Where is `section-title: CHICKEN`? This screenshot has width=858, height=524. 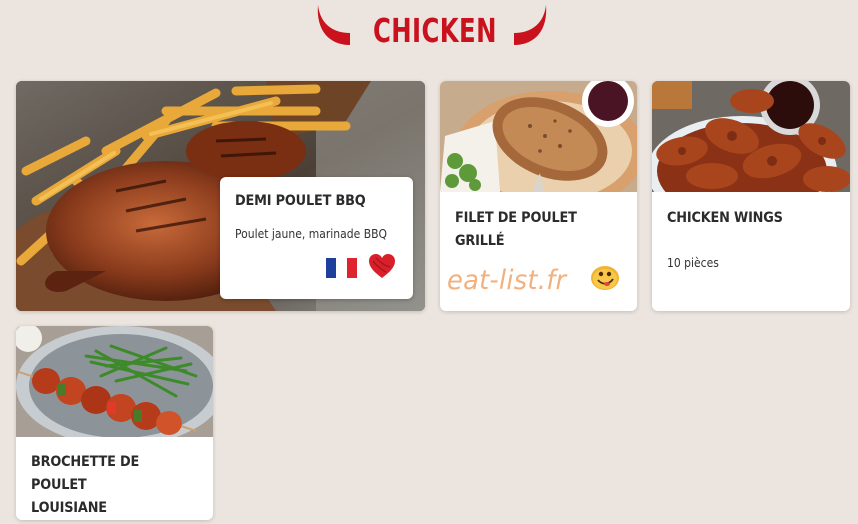
section-title: CHICKEN is located at coordinates (434, 30).